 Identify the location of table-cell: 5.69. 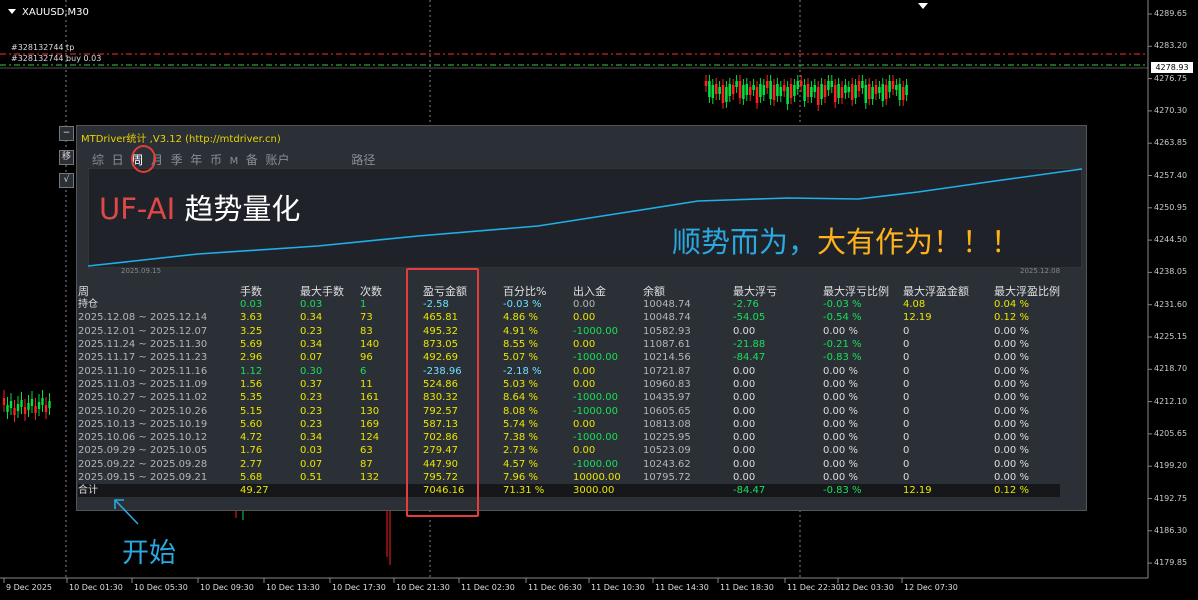
(251, 345).